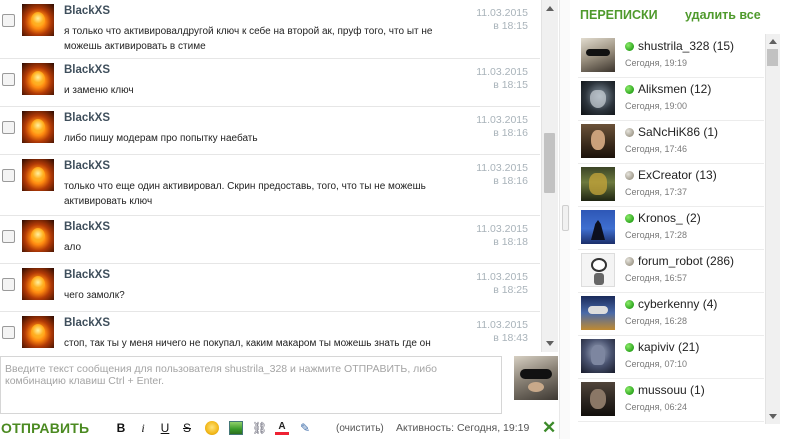 The height and width of the screenshot is (439, 795). I want to click on message-timestamp: 11.03.2015 в 18:16, so click(502, 127).